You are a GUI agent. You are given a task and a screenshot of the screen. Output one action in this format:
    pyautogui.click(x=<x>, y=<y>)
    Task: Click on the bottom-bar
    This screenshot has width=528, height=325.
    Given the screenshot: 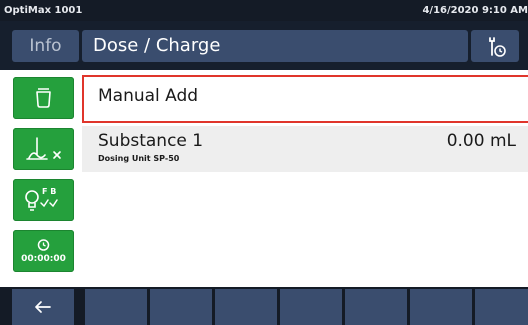 What is the action you would take?
    pyautogui.click(x=264, y=306)
    